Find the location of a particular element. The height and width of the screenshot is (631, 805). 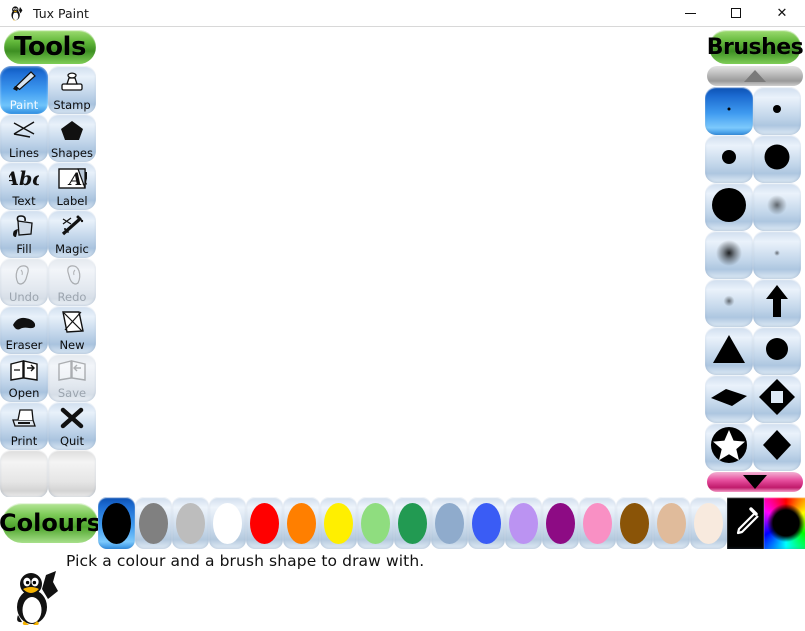

brushes-scroll-down-button is located at coordinates (755, 482).